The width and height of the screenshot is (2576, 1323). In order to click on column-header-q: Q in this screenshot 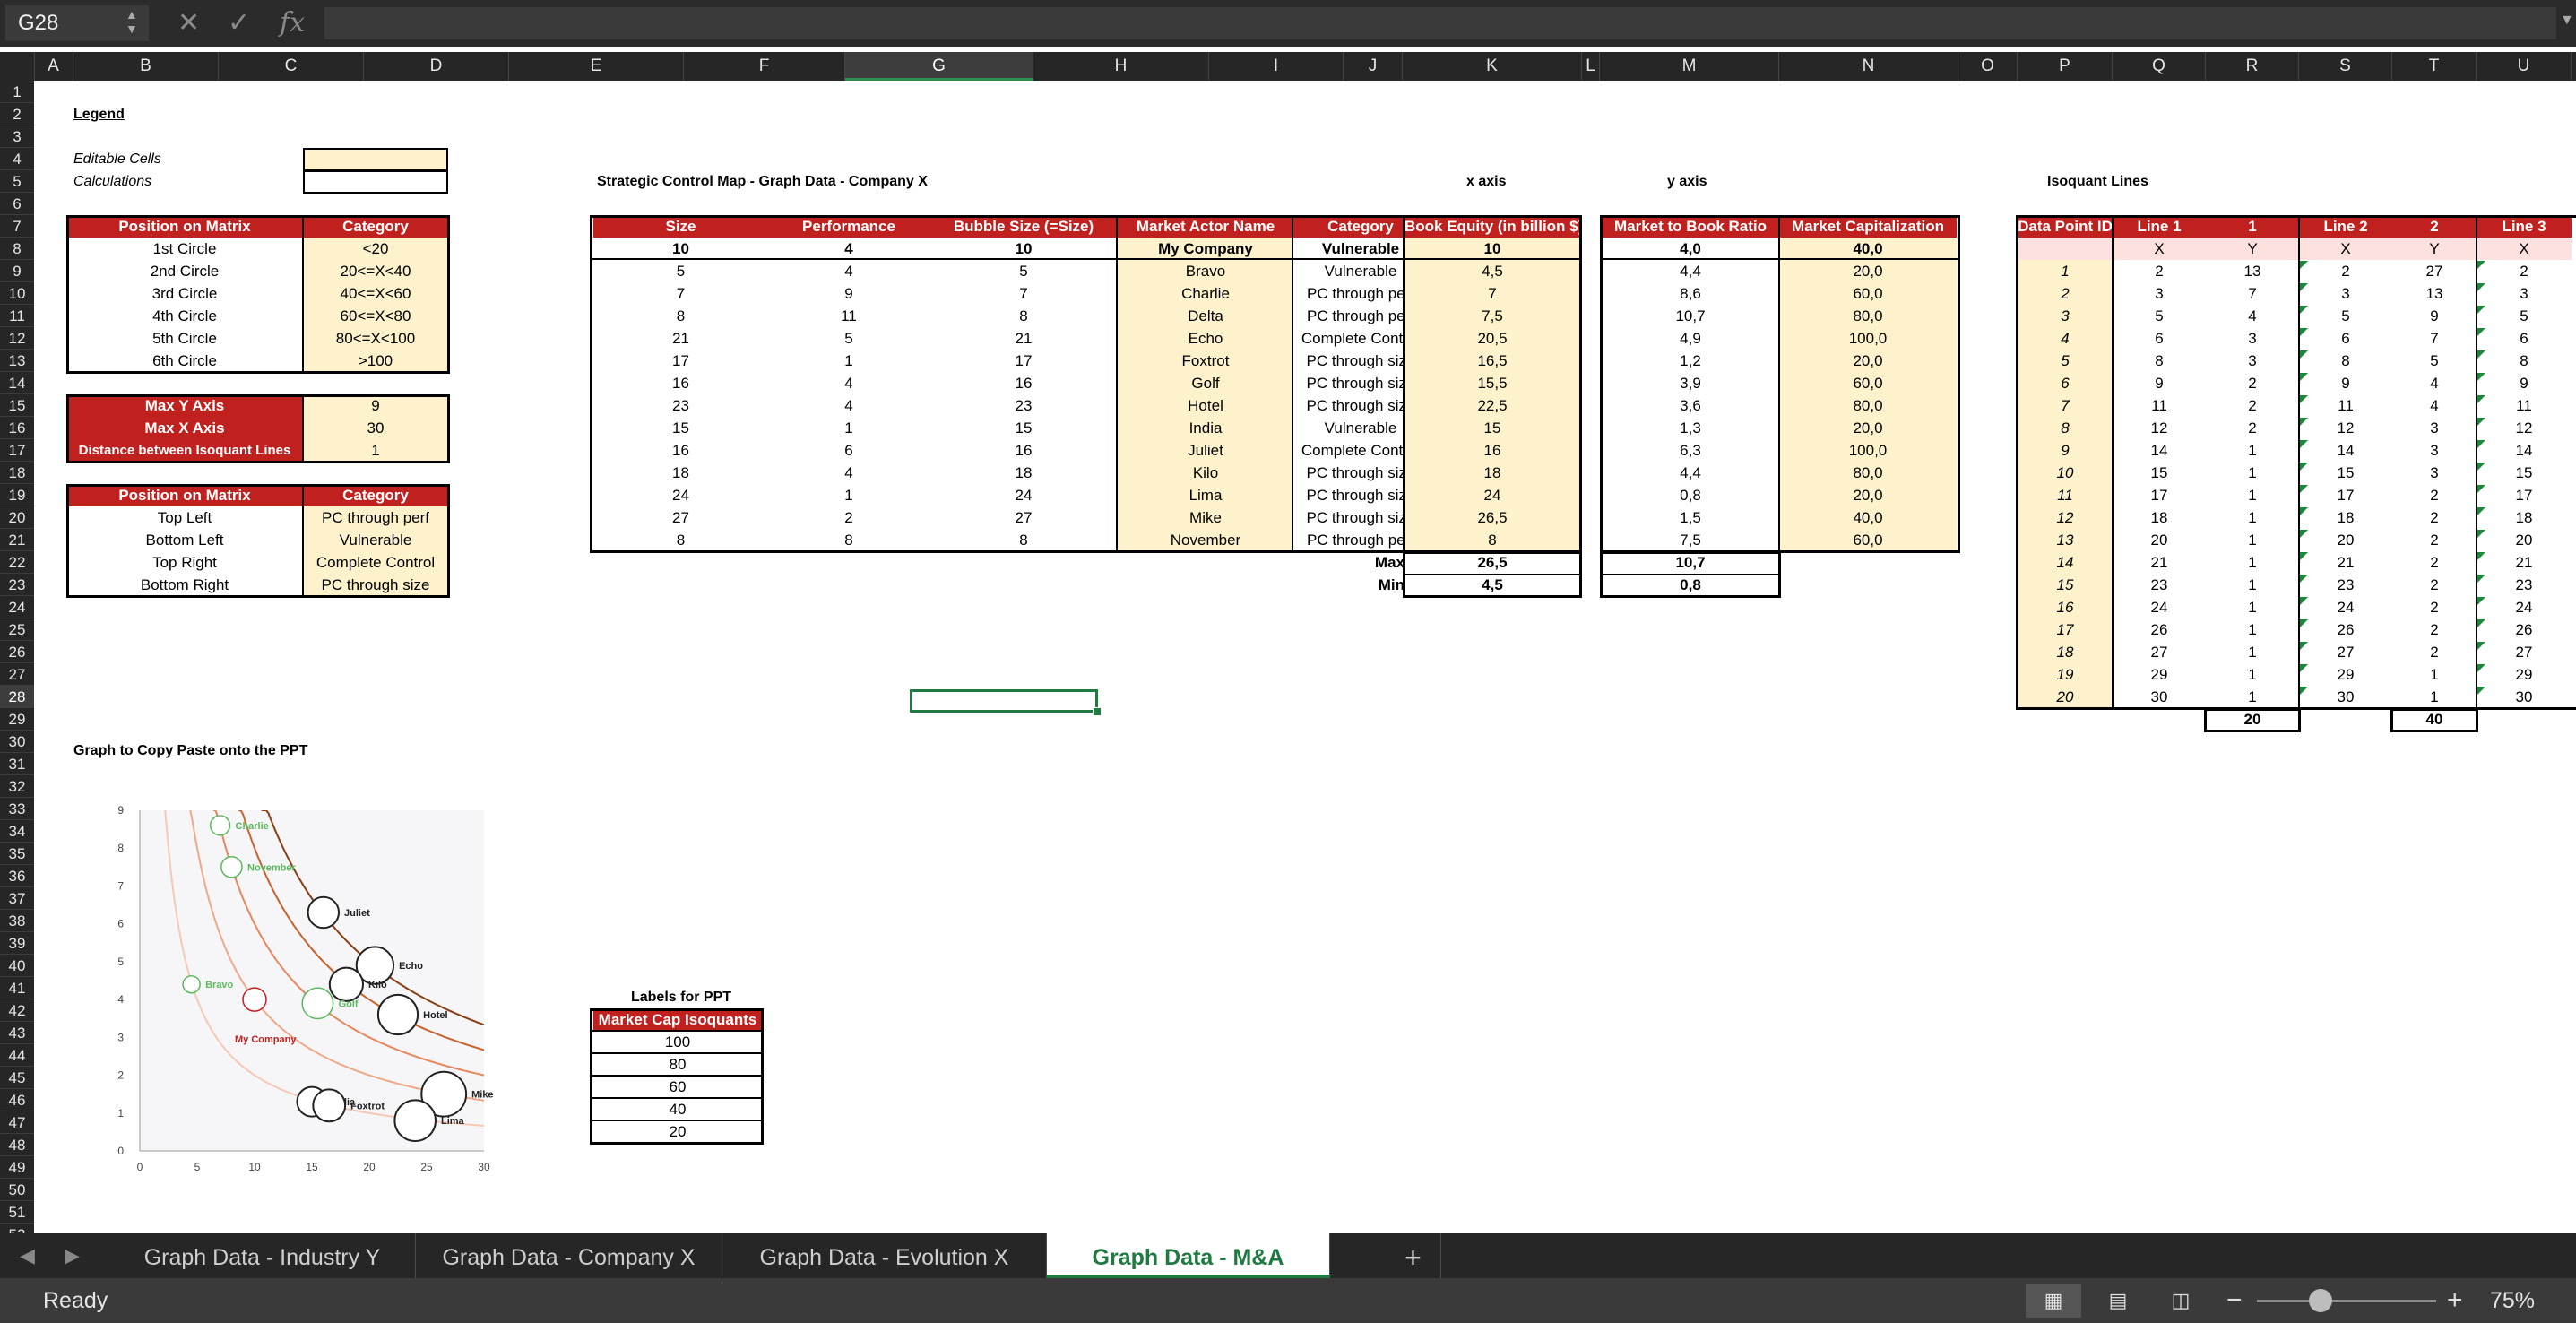, I will do `click(2159, 66)`.